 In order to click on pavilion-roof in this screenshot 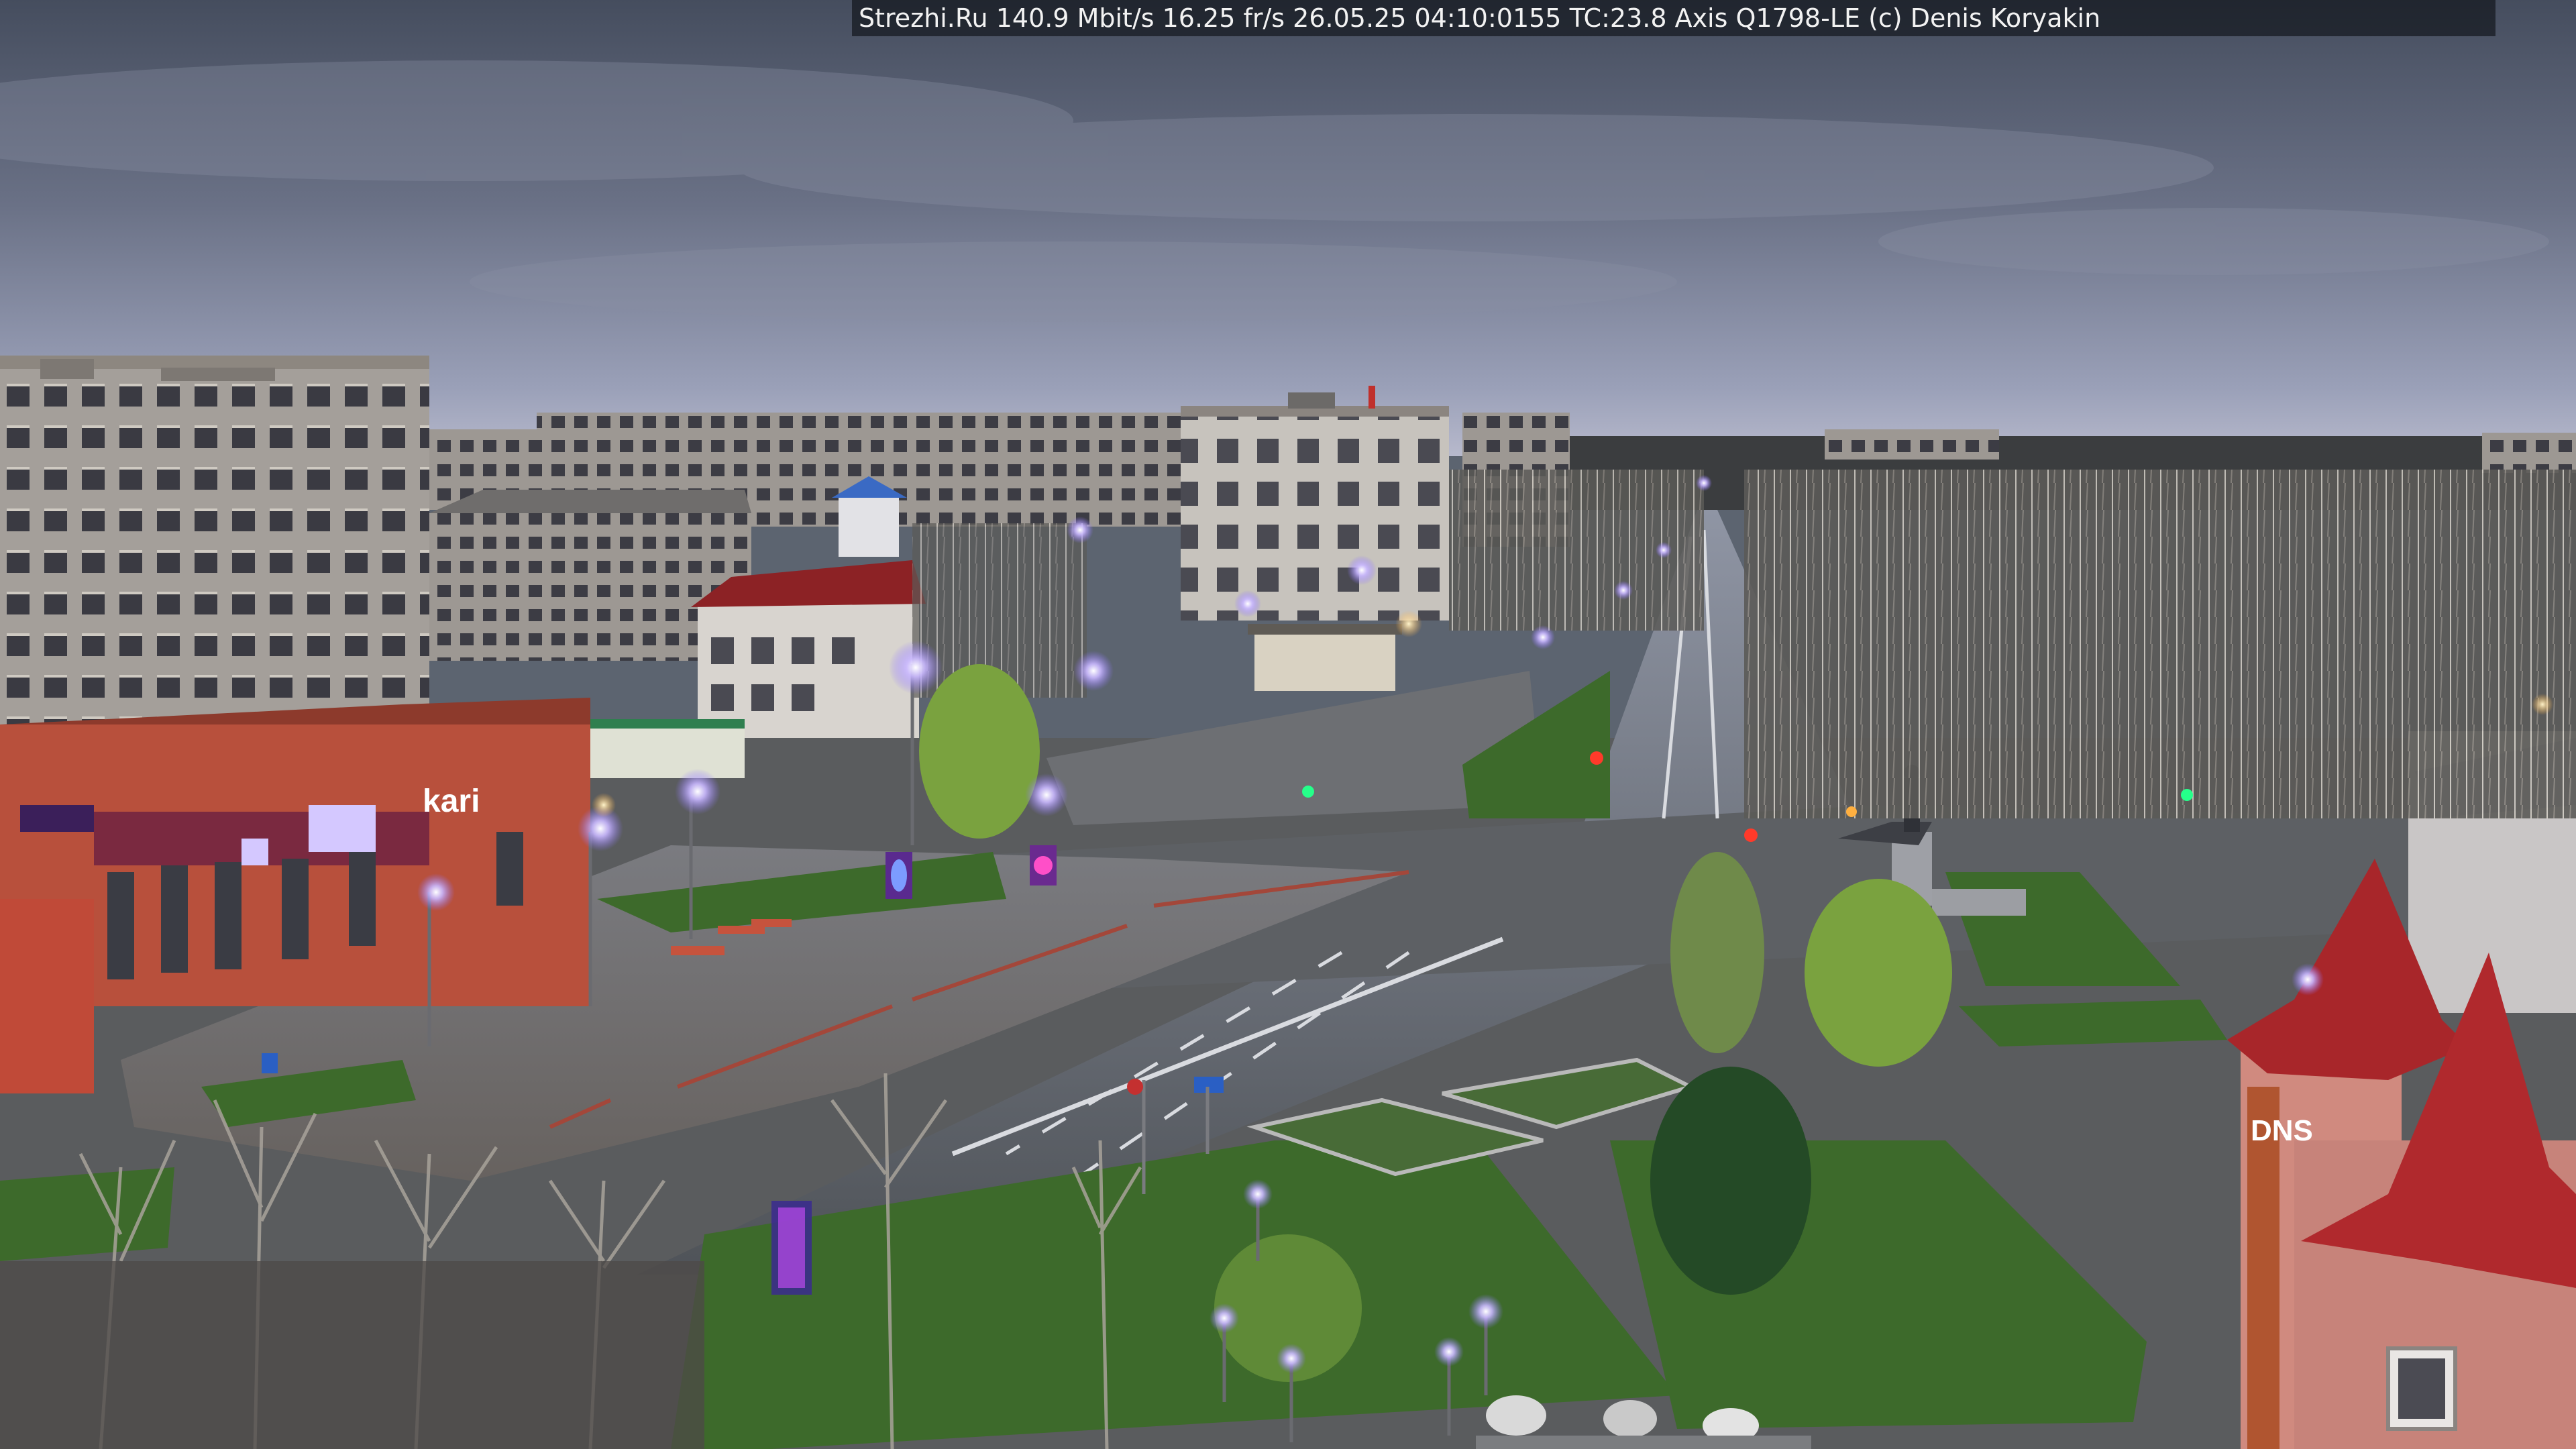, I will do `click(1325, 629)`.